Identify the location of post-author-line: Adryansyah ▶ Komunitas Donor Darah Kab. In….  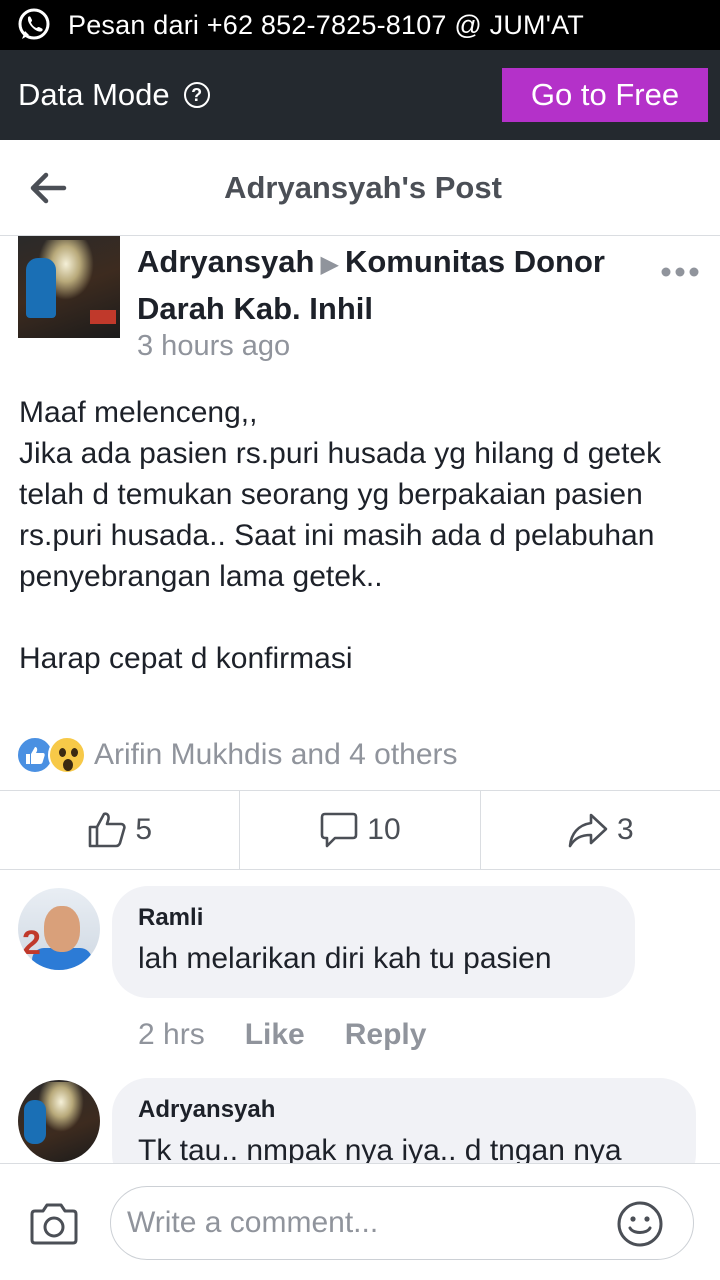
(392, 285).